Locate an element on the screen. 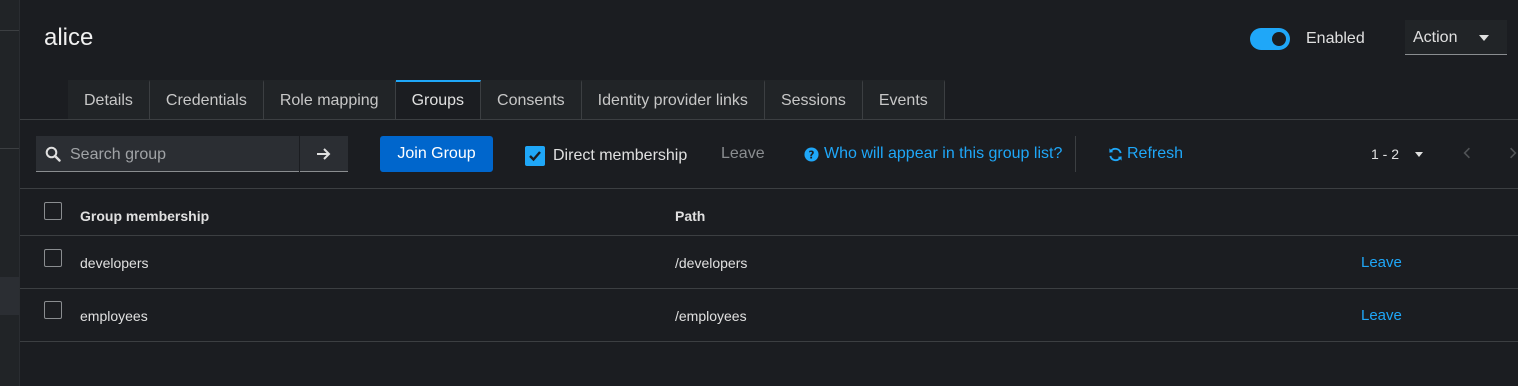 The width and height of the screenshot is (1518, 386). leave-button: Leave is located at coordinates (743, 154).